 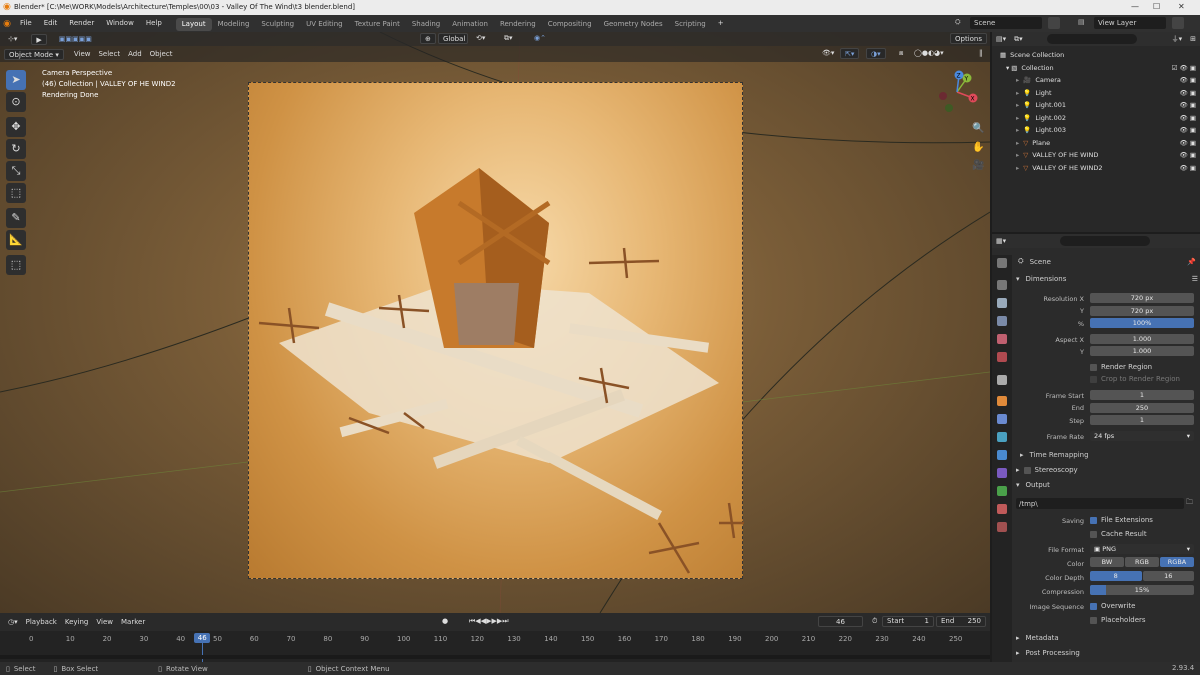 What do you see at coordinates (1121, 520) in the screenshot?
I see `file-ext-checkbox: File Extensions` at bounding box center [1121, 520].